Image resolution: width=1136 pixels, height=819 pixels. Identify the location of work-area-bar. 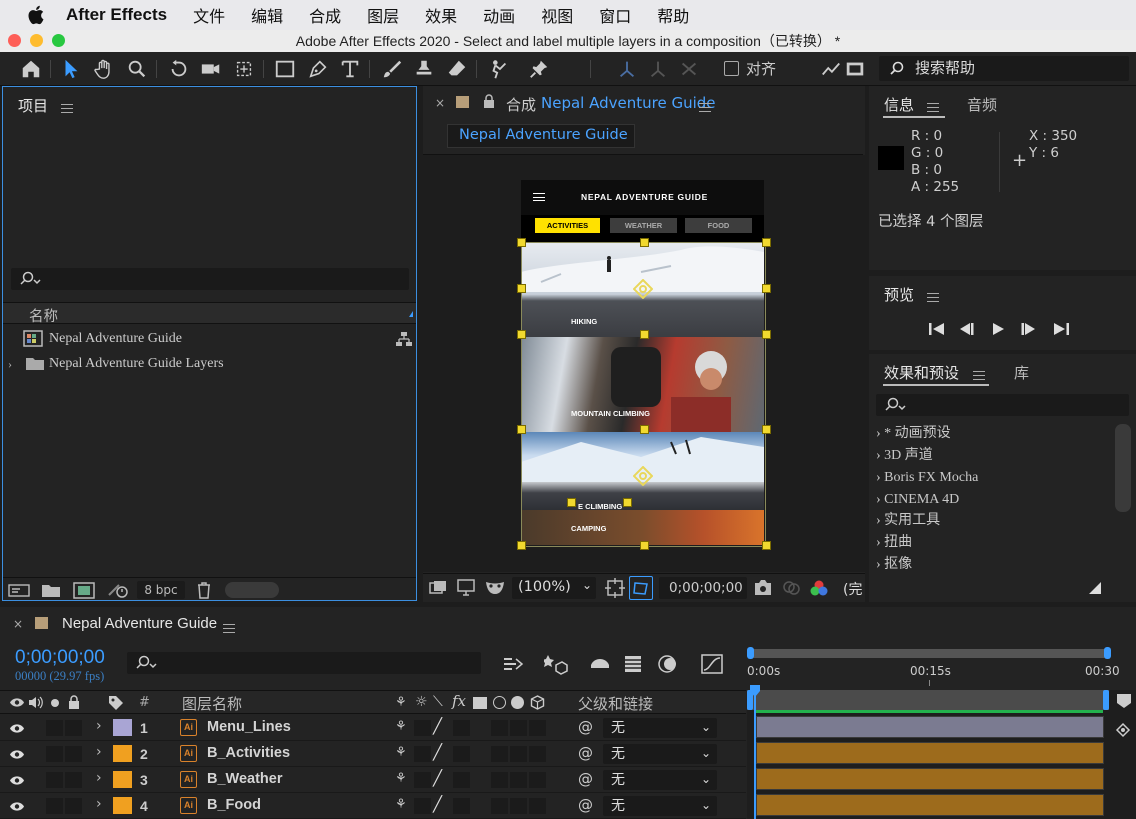
(930, 653).